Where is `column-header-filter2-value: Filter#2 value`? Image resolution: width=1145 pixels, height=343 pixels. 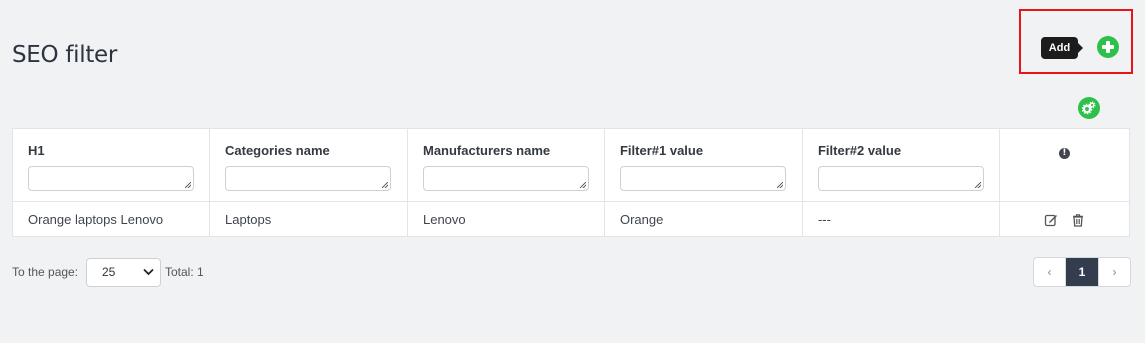
column-header-filter2-value: Filter#2 value is located at coordinates (900, 165).